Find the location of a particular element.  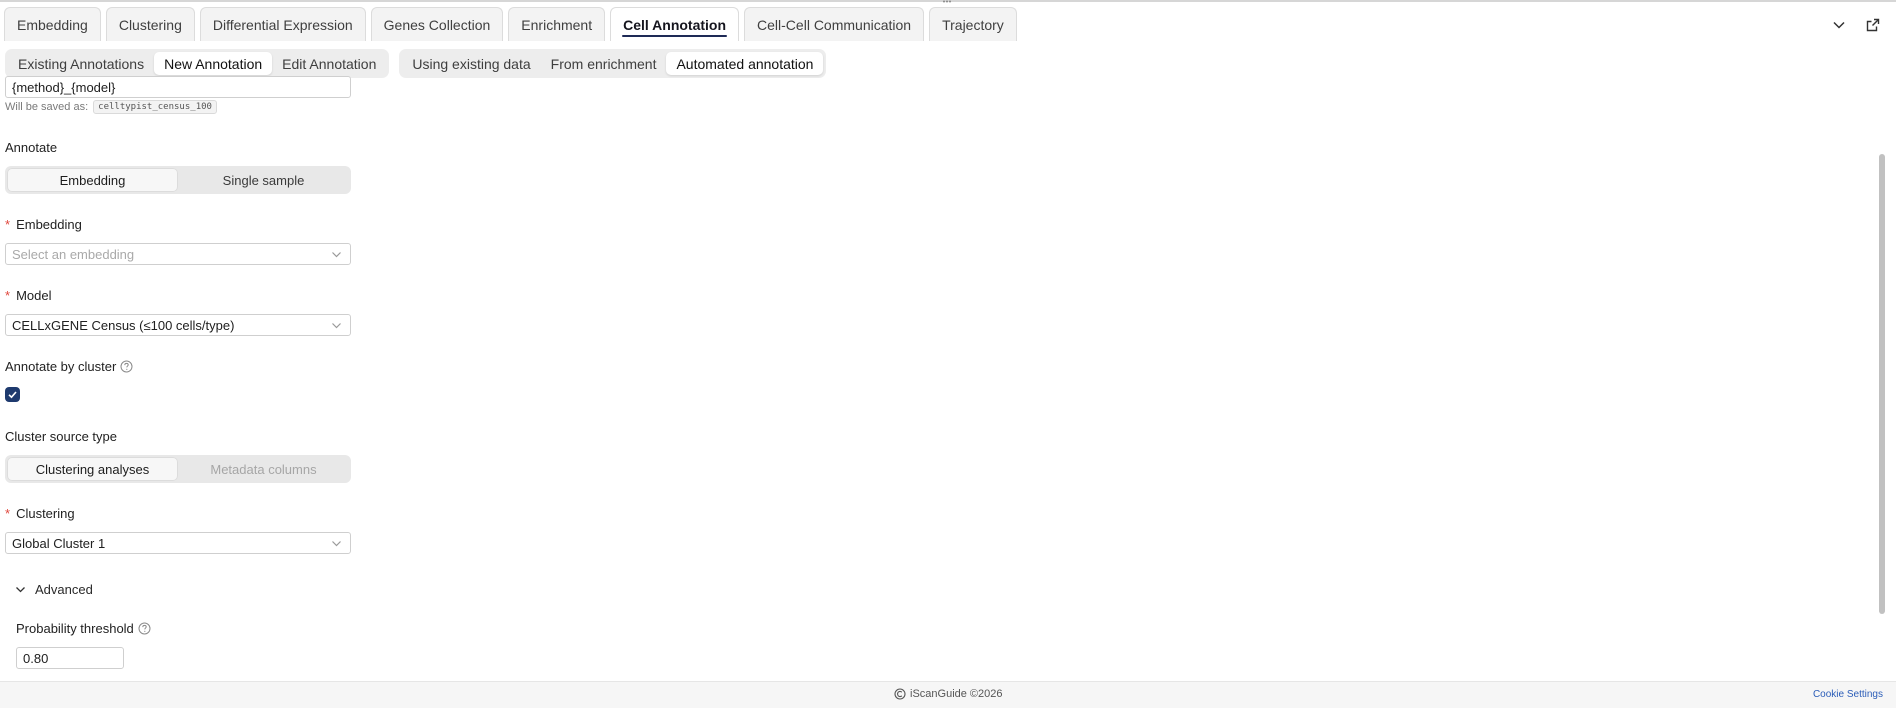

tab-enrichment: Enrichment is located at coordinates (557, 24).